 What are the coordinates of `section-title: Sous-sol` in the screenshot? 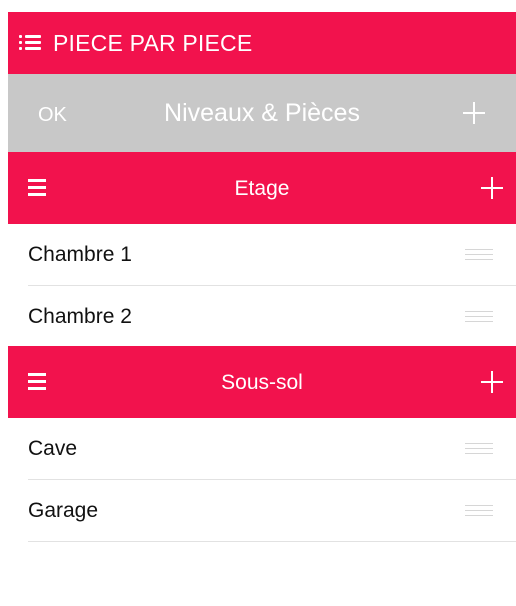 It's located at (262, 382).